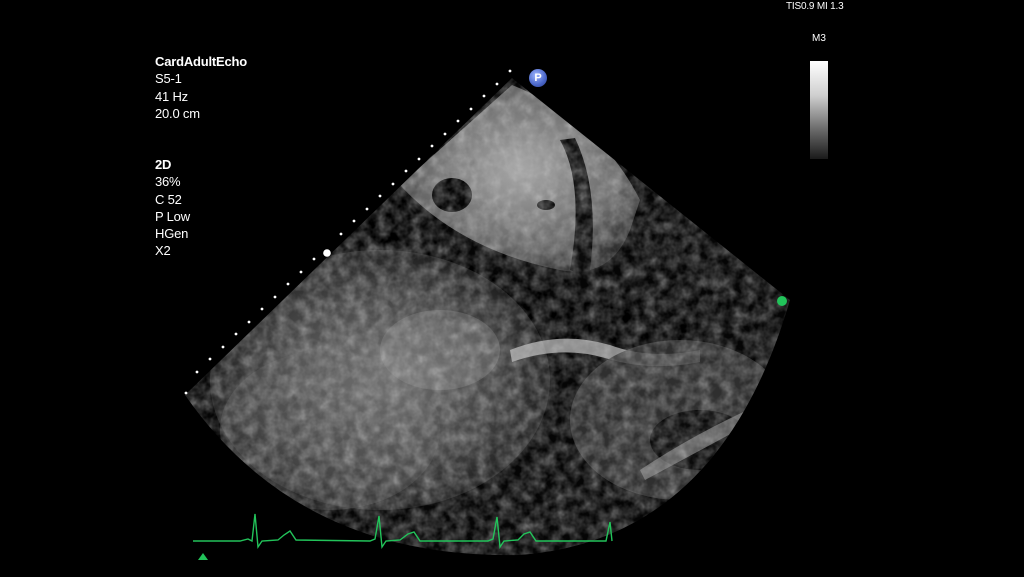 The width and height of the screenshot is (1024, 577). Describe the element at coordinates (201, 87) in the screenshot. I see `preset-info: CardAdultEcho S5-1 41 Hz 20.0 cm` at that location.